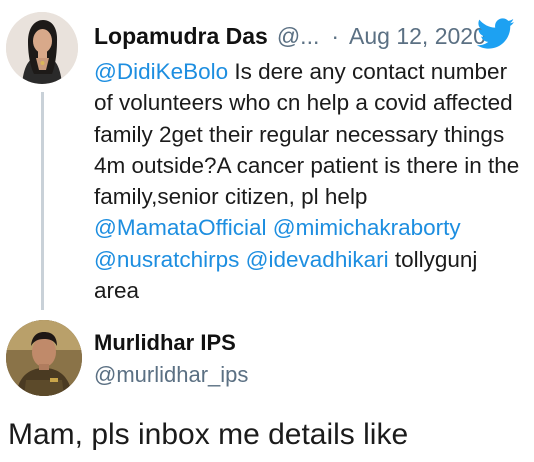 This screenshot has width=534, height=462. Describe the element at coordinates (496, 34) in the screenshot. I see `twitter-bird-icon` at that location.